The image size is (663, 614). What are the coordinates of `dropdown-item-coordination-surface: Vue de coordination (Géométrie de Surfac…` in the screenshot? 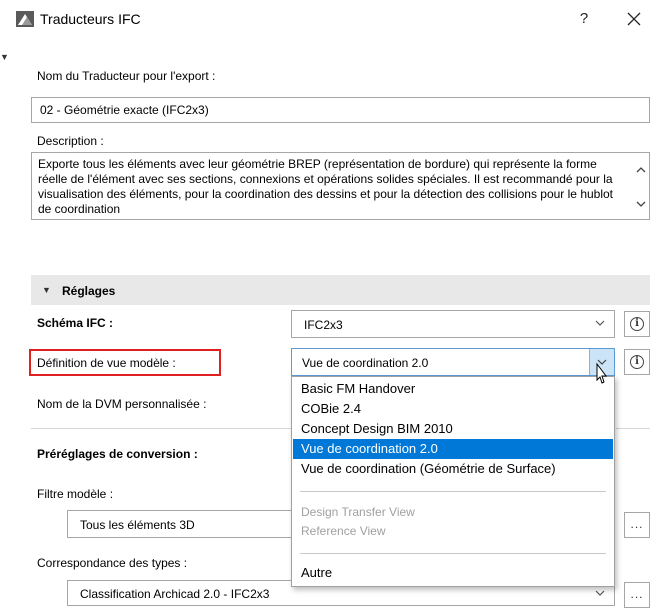 It's located at (453, 469).